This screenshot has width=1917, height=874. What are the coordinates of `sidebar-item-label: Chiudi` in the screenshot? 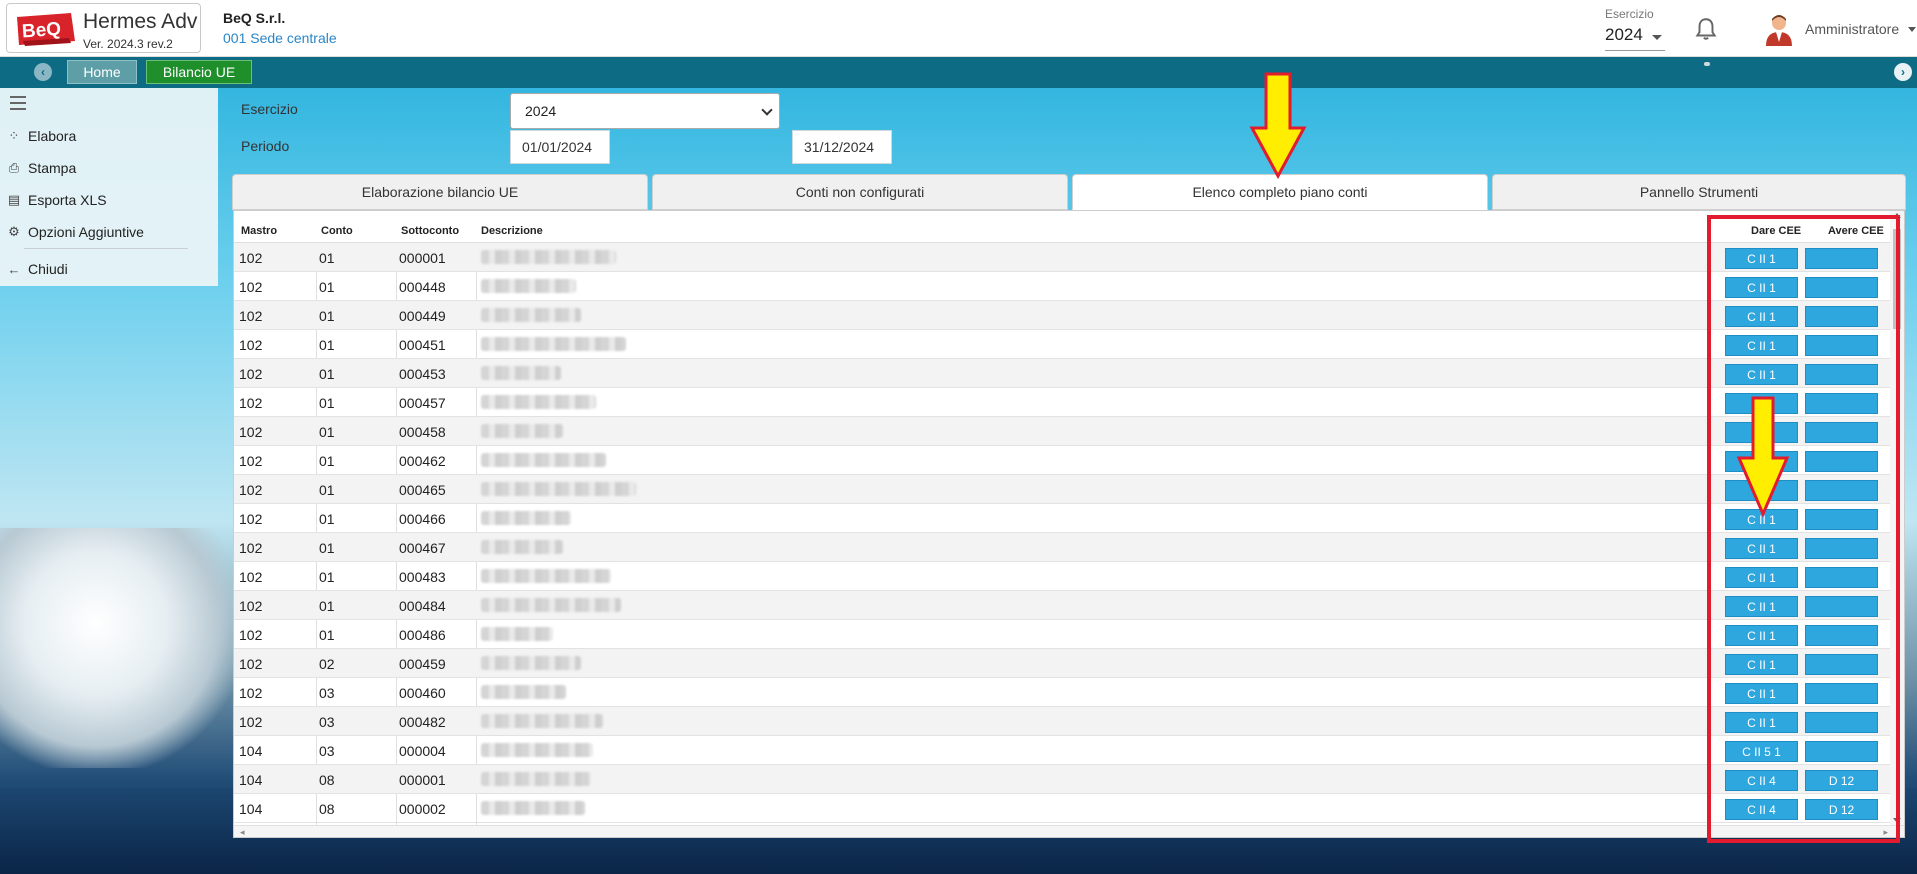 It's located at (48, 269).